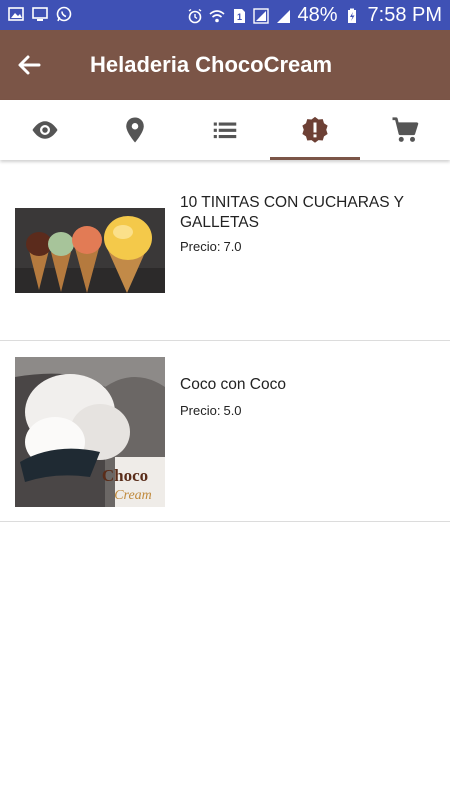 Image resolution: width=450 pixels, height=800 pixels. I want to click on back-button, so click(29, 65).